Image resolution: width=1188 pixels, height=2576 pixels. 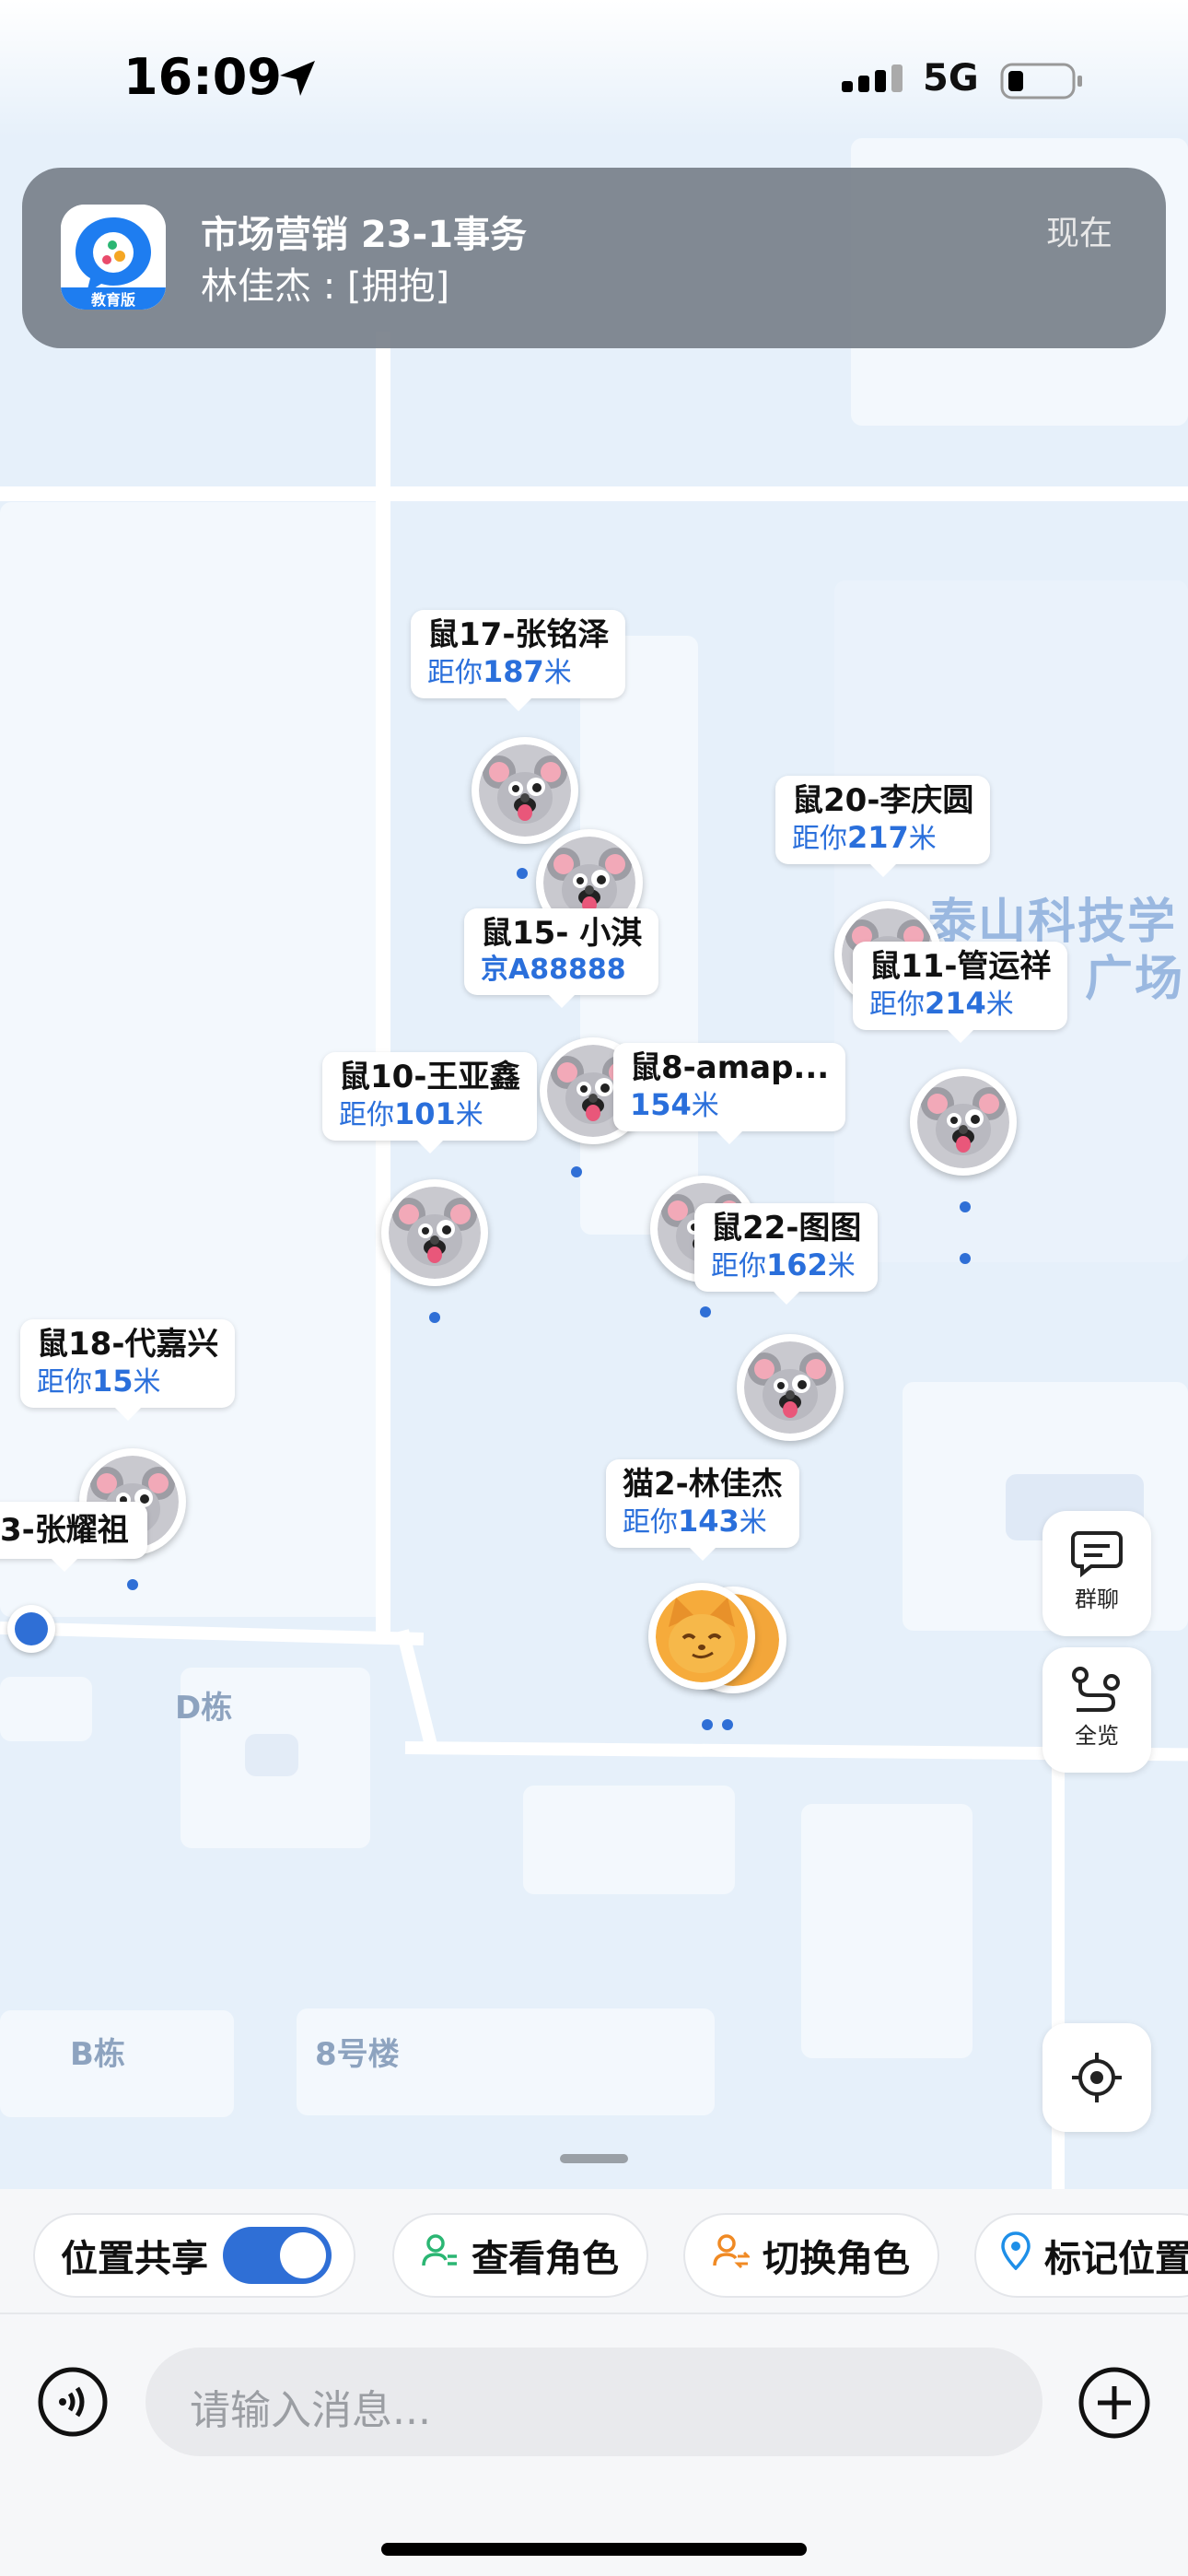 I want to click on cat-face-icon, so click(x=702, y=1636).